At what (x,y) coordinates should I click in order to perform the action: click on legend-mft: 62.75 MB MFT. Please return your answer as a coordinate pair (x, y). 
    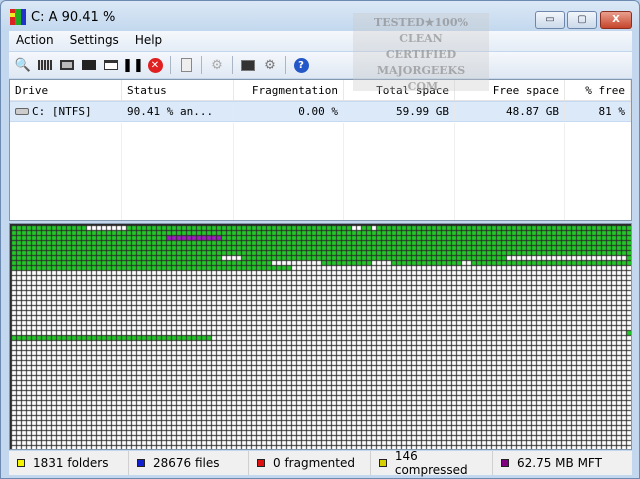
    Looking at the image, I should click on (562, 463).